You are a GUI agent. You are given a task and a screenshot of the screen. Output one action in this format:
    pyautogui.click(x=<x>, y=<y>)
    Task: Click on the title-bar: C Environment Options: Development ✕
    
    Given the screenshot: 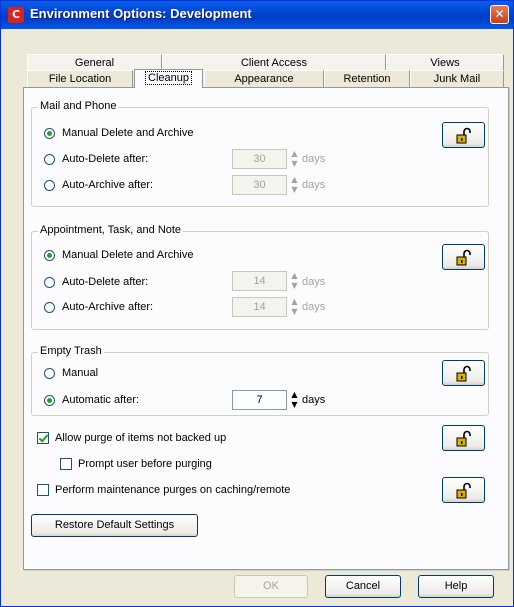 What is the action you would take?
    pyautogui.click(x=257, y=15)
    